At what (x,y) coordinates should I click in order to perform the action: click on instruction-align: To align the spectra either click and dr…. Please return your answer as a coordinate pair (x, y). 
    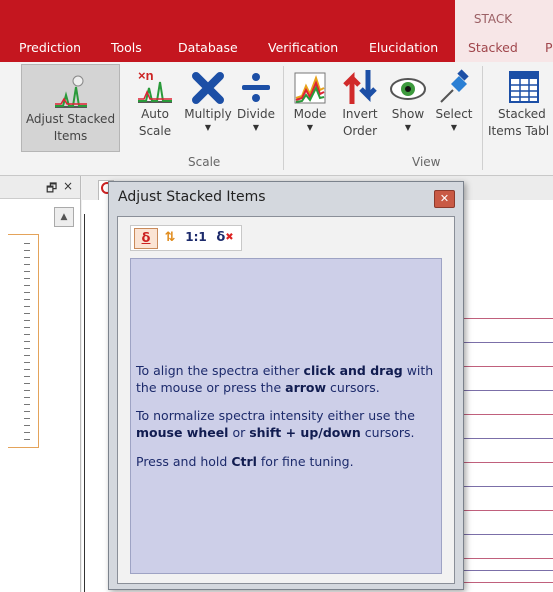
    Looking at the image, I should click on (285, 379).